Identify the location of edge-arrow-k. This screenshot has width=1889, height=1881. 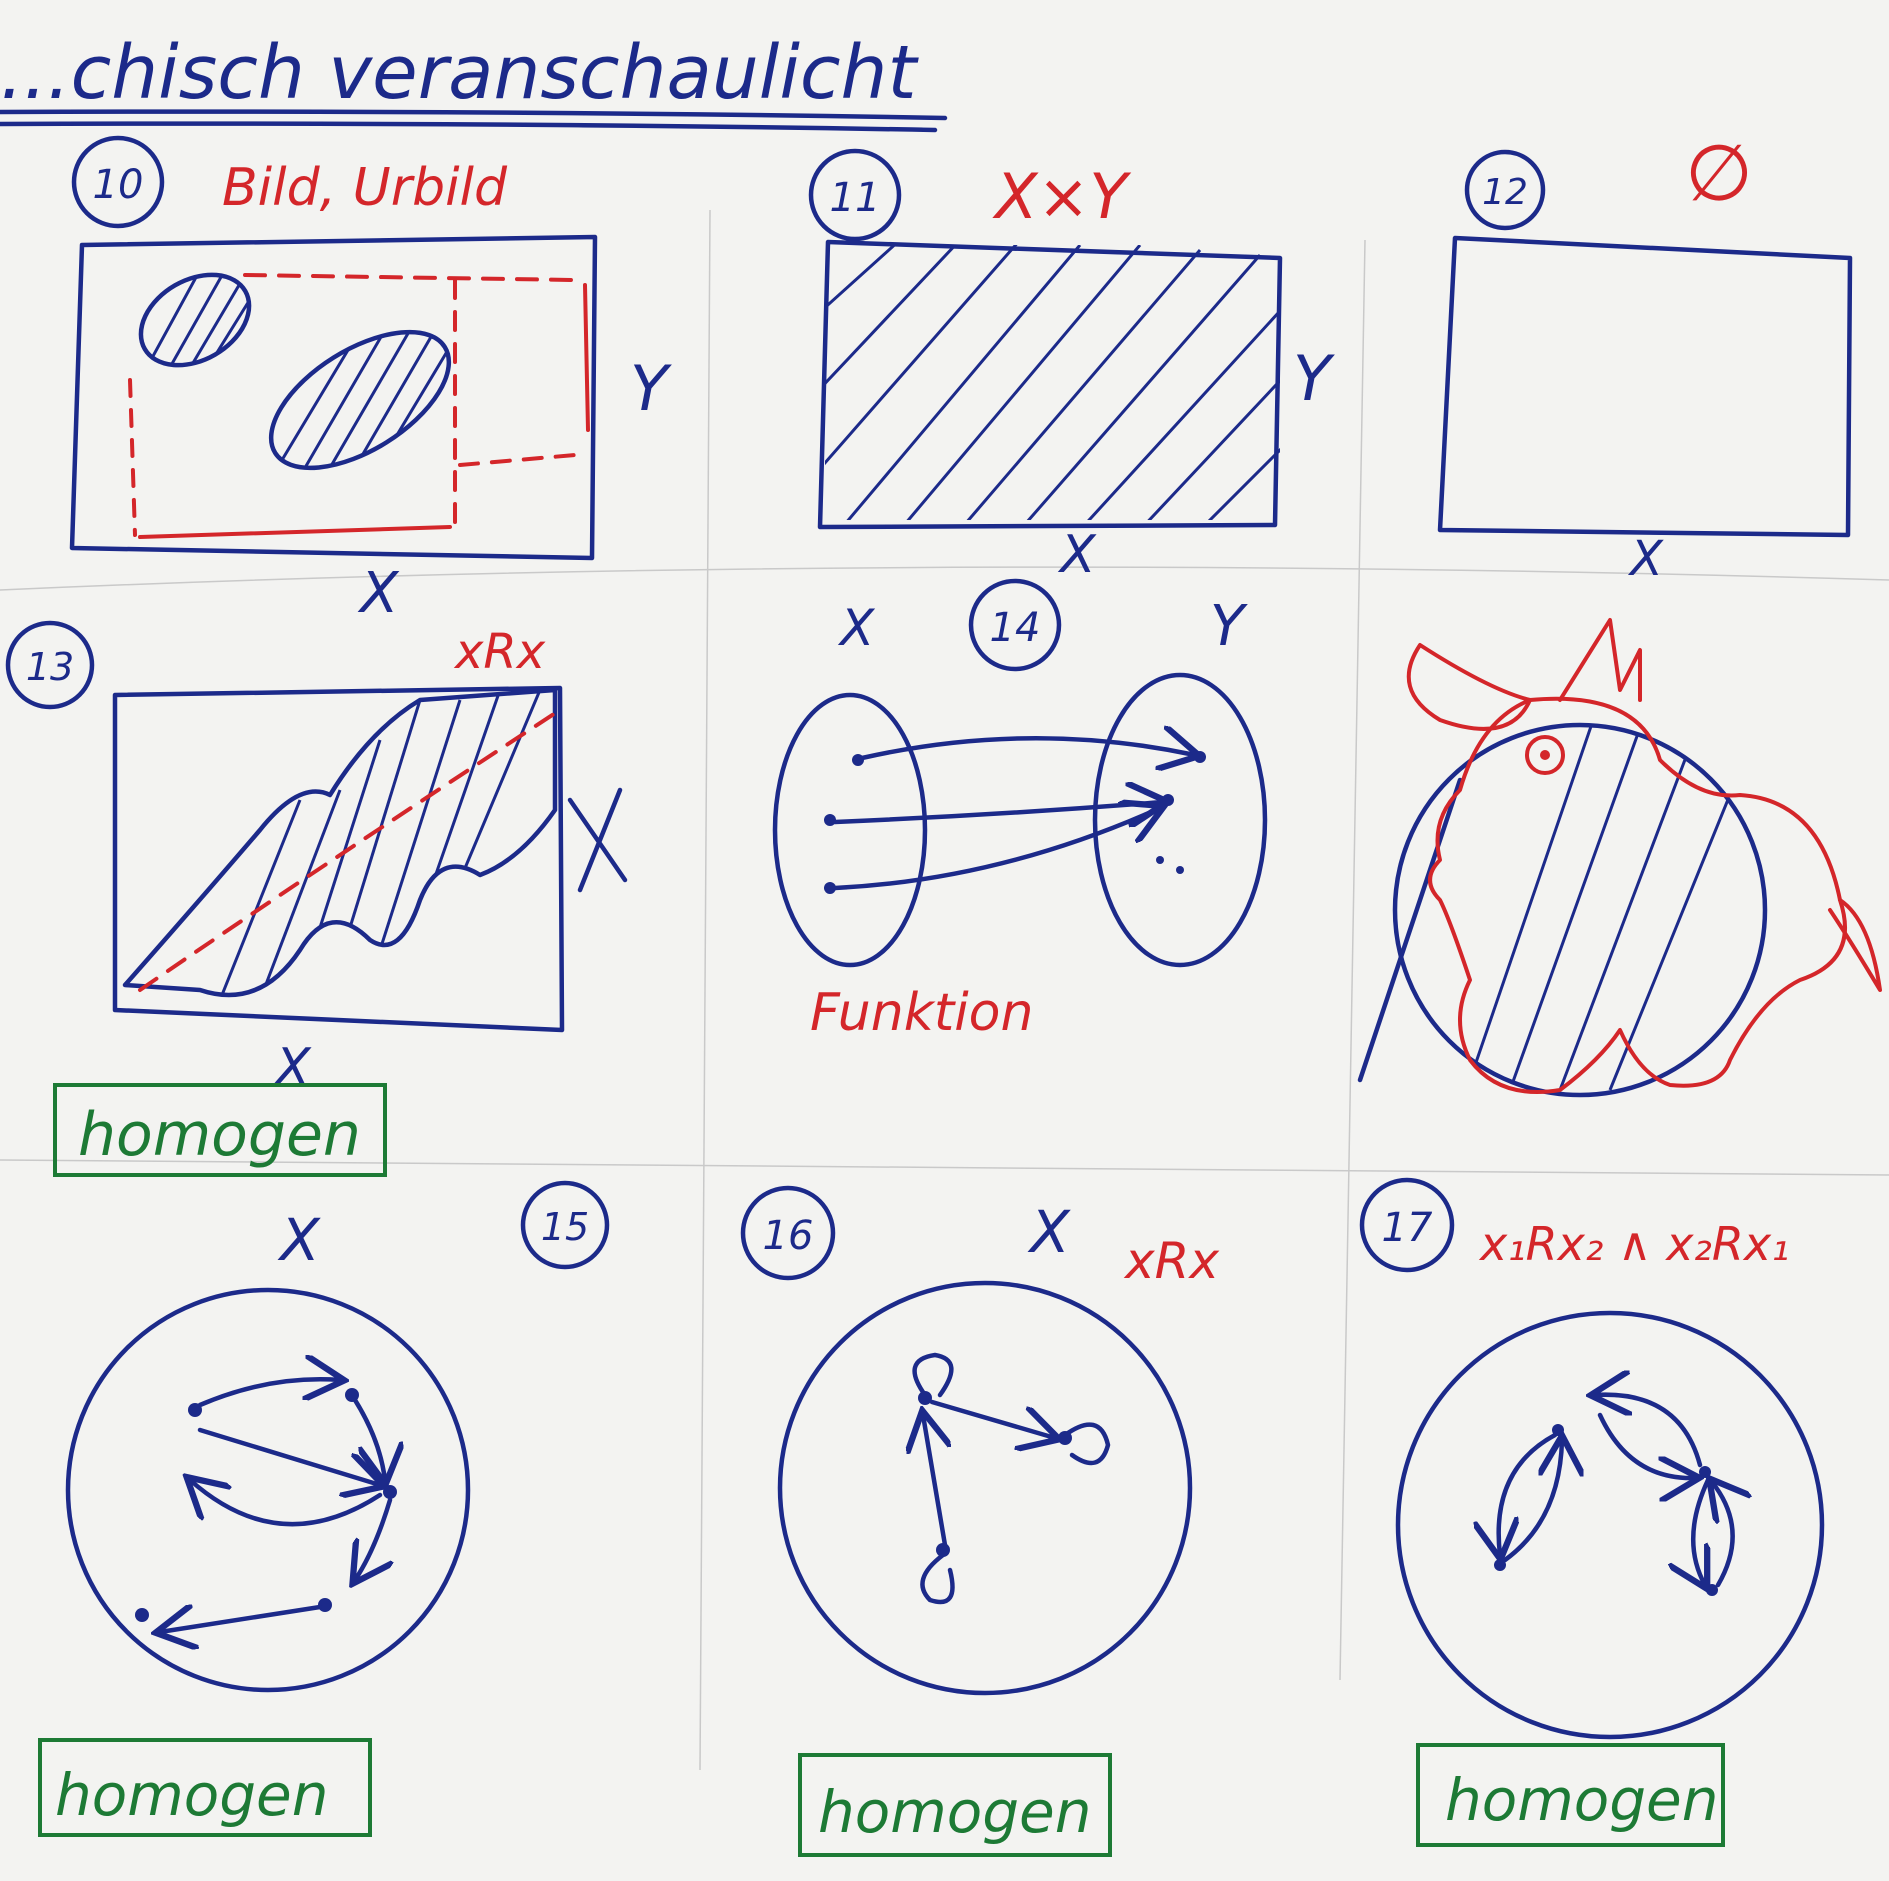
(1649, 1431).